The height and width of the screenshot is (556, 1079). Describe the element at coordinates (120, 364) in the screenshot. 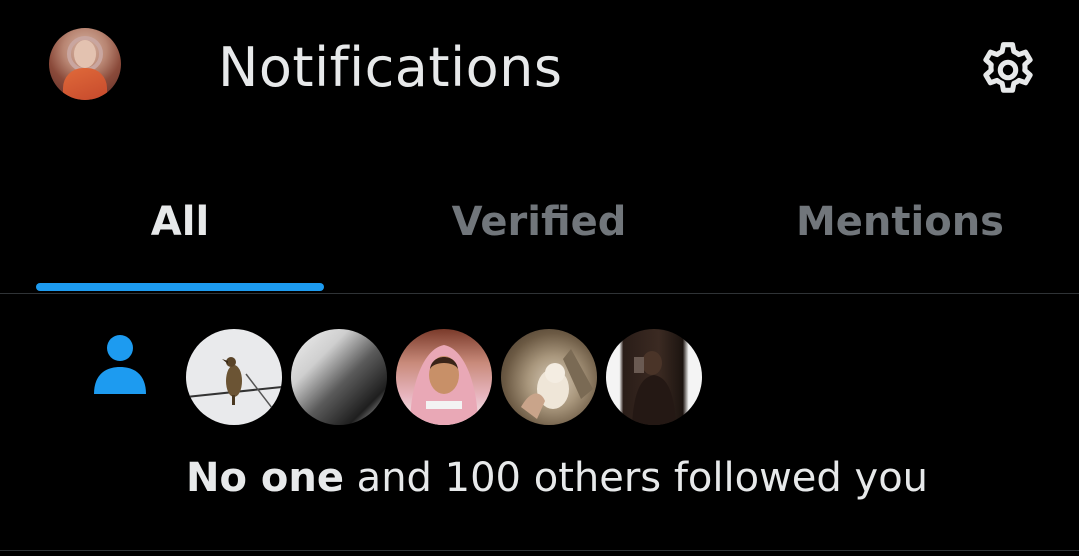

I see `person-icon` at that location.